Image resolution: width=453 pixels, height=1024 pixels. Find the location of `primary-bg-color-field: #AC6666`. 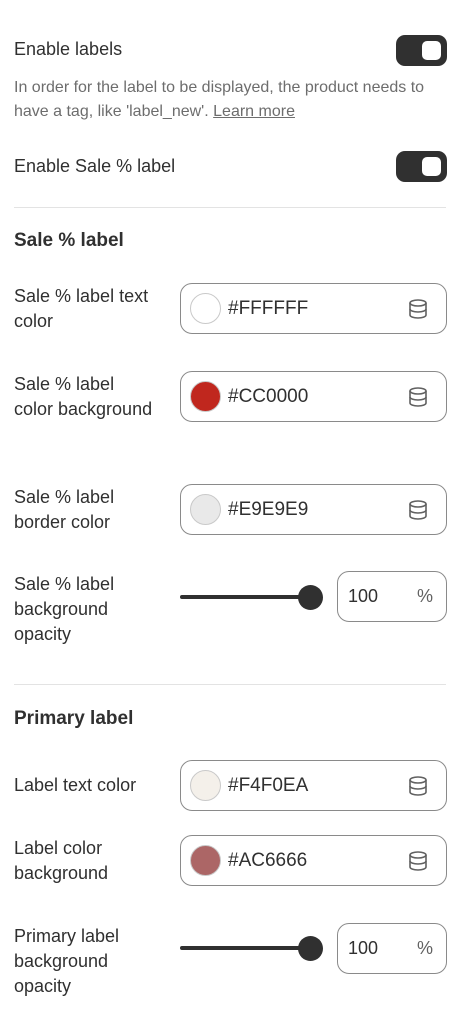

primary-bg-color-field: #AC6666 is located at coordinates (313, 860).